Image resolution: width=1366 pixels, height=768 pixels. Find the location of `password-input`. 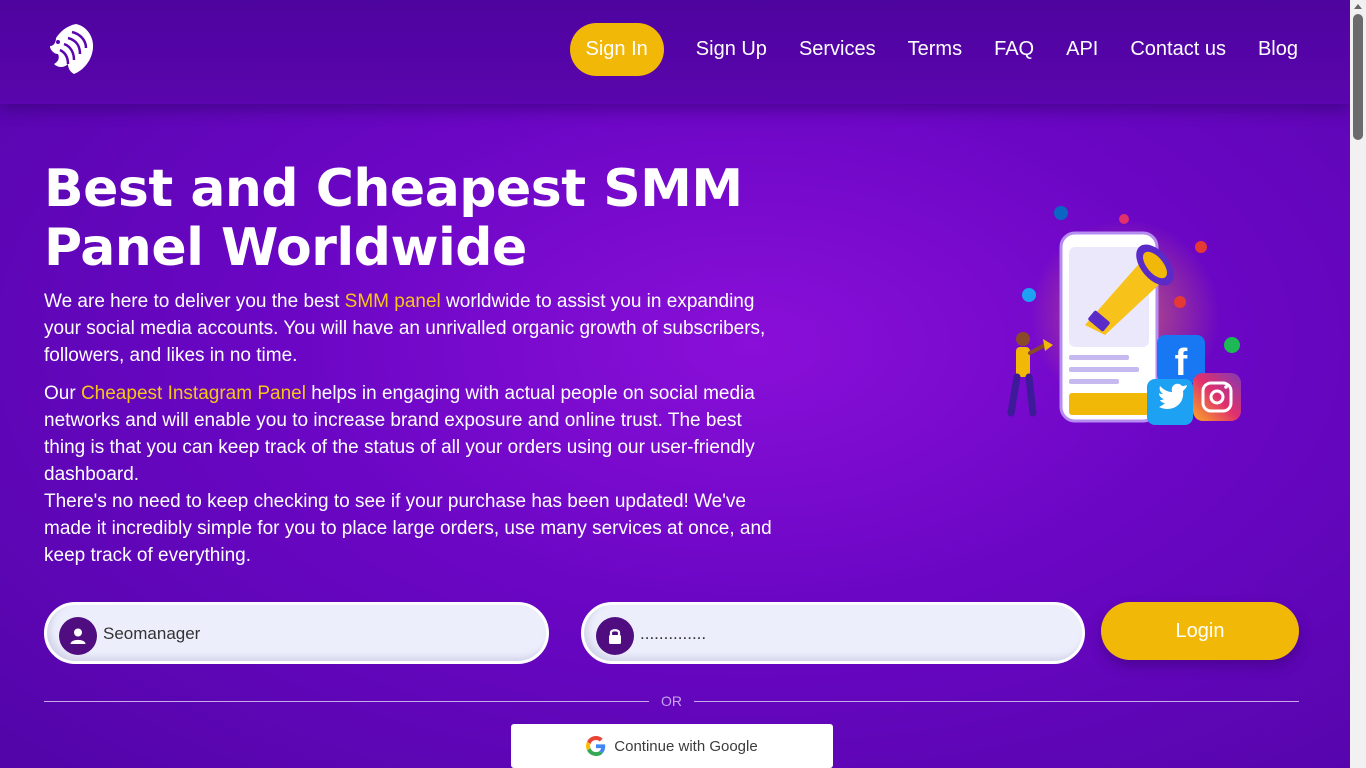

password-input is located at coordinates (850, 634).